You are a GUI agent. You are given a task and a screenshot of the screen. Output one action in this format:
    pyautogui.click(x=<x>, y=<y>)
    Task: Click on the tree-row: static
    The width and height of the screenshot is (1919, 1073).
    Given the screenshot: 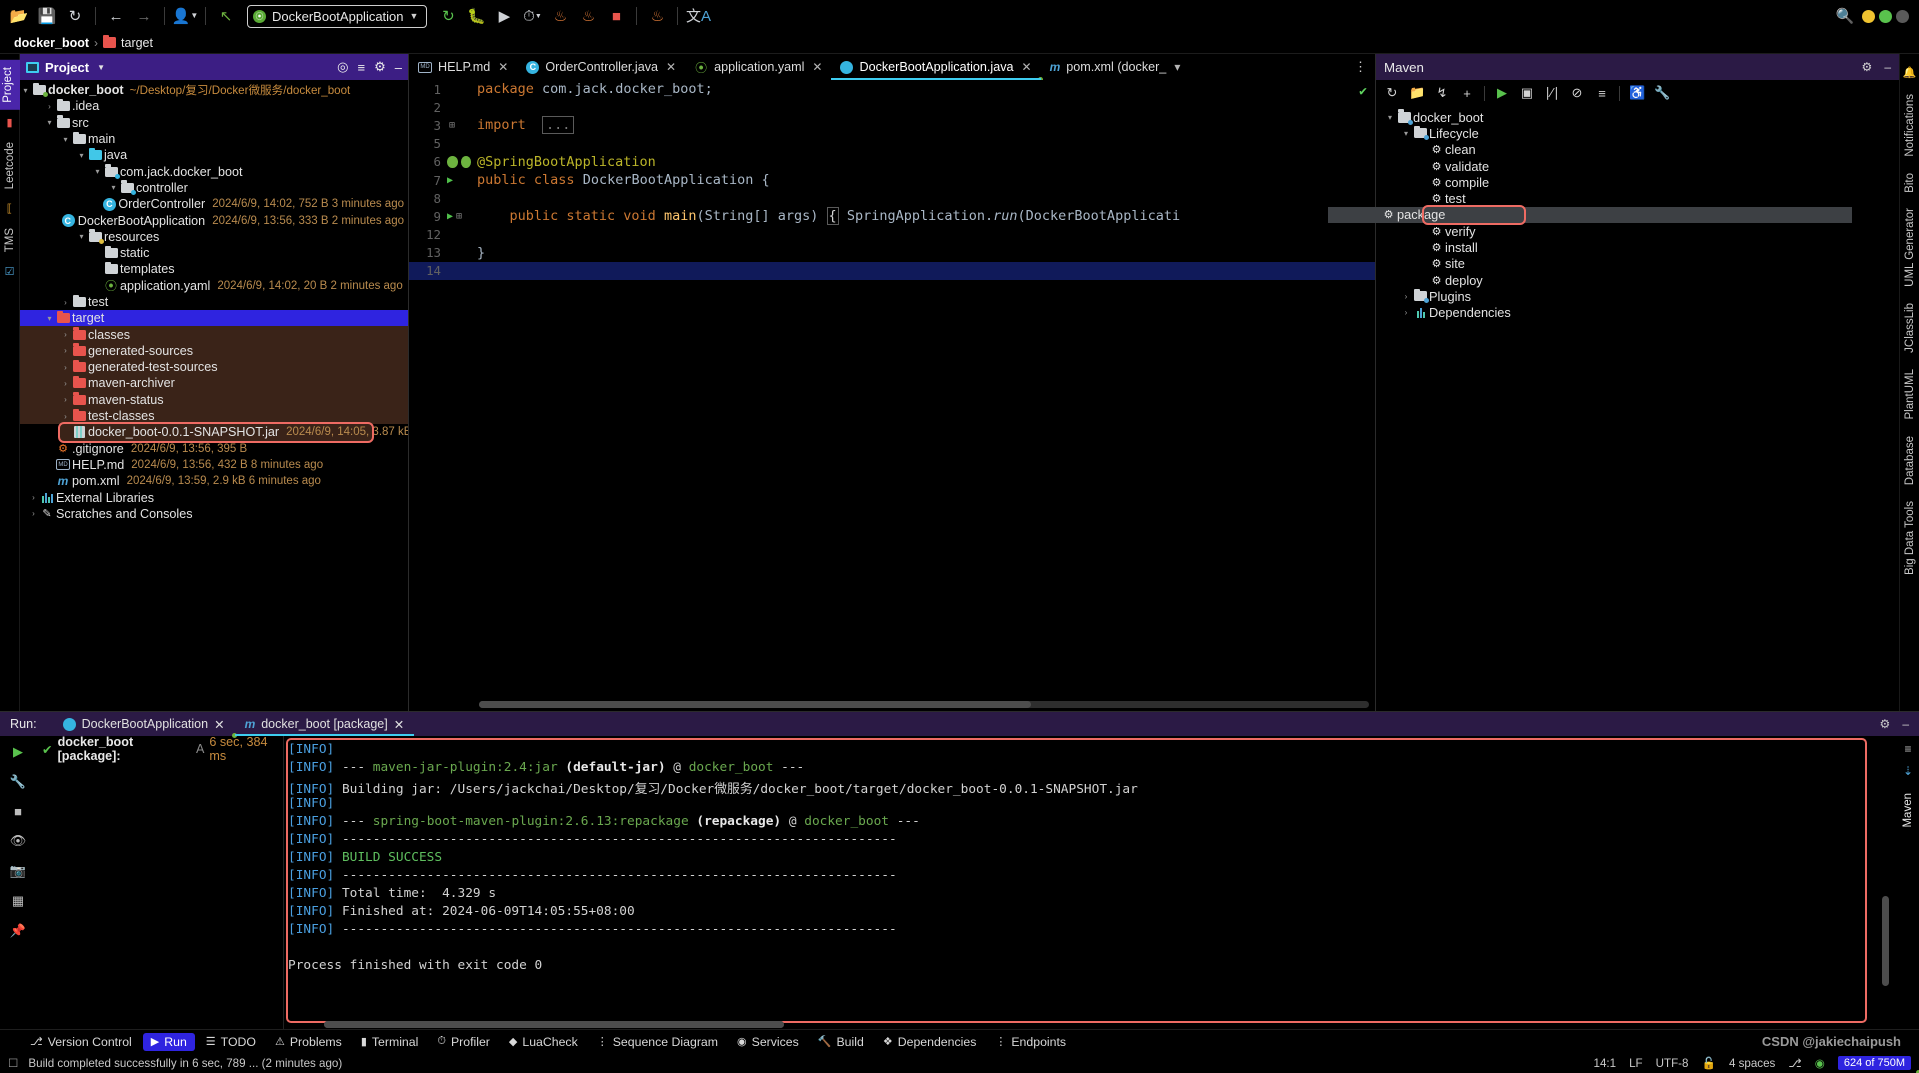 What is the action you would take?
    pyautogui.click(x=214, y=253)
    